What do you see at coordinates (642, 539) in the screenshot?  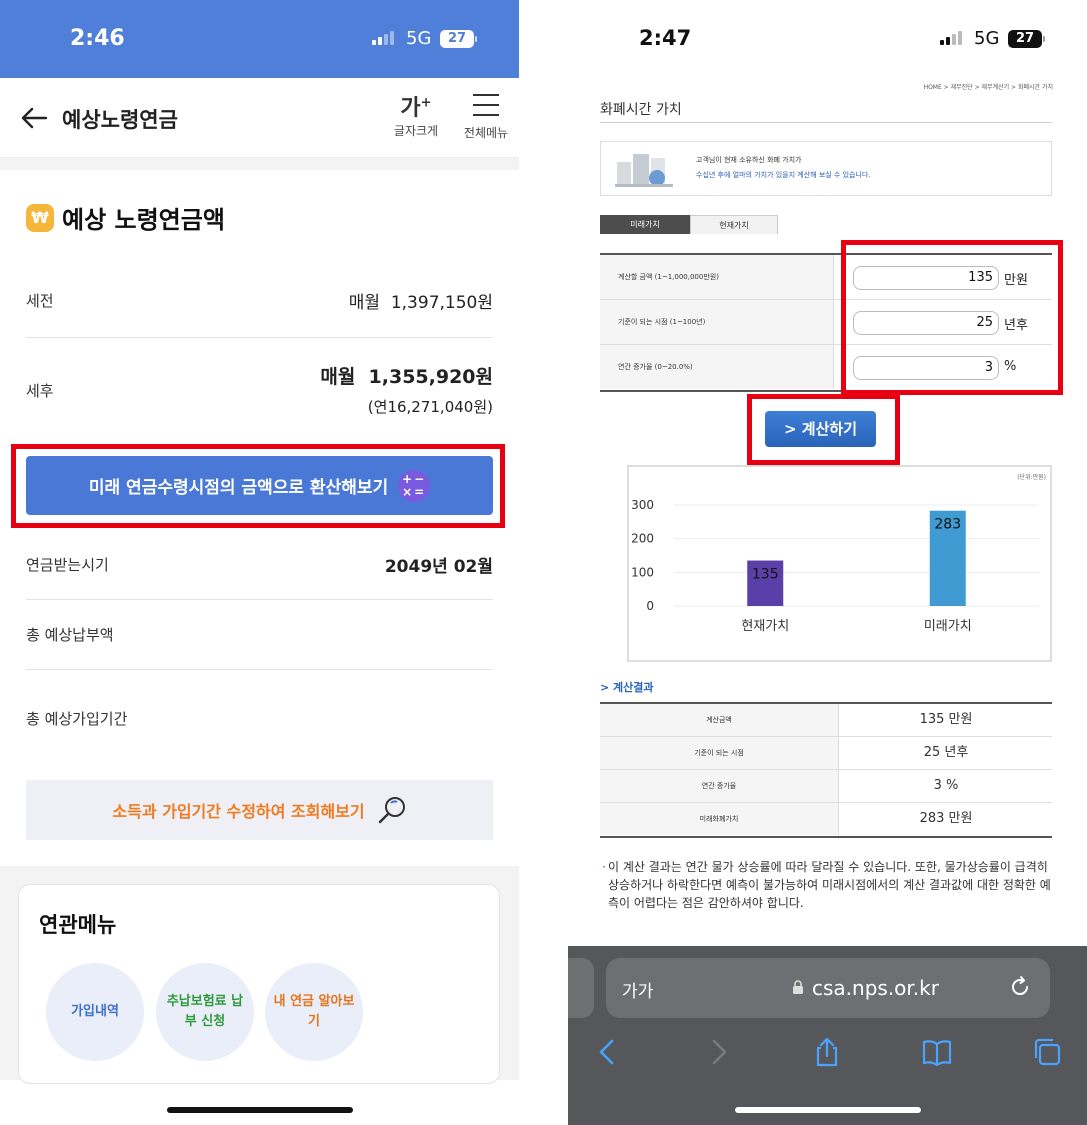 I see `y-tick-label: 200` at bounding box center [642, 539].